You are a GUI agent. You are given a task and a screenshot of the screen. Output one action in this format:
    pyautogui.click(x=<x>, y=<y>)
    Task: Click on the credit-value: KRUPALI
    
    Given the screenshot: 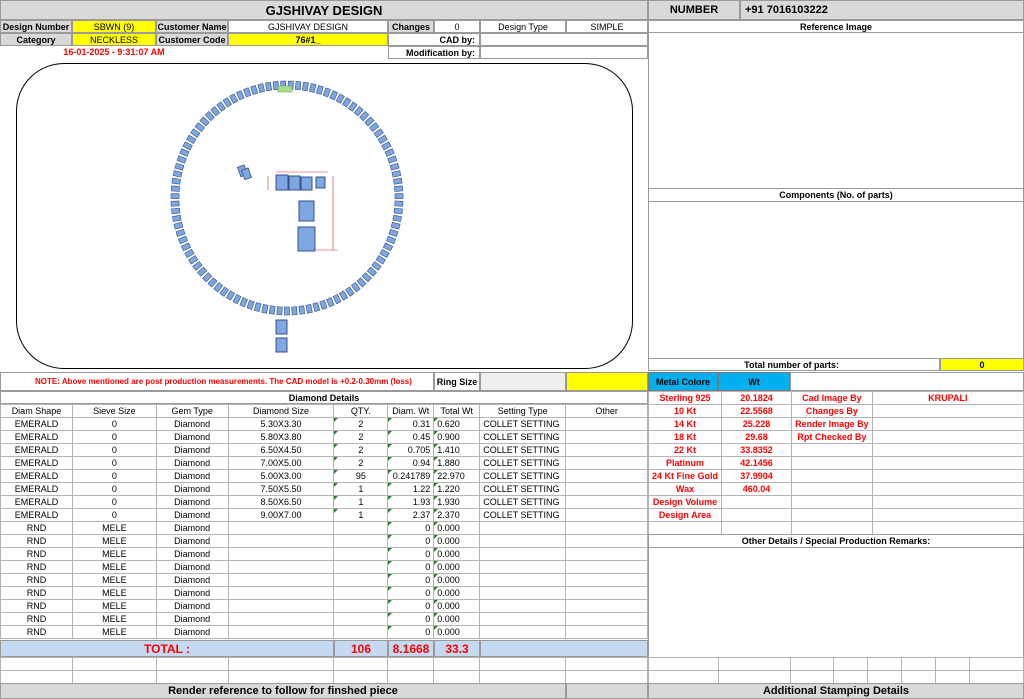 What is the action you would take?
    pyautogui.click(x=947, y=398)
    